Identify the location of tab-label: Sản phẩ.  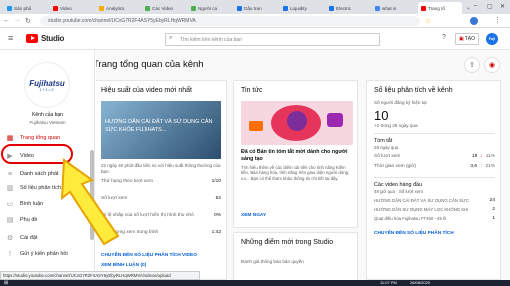
(23, 8).